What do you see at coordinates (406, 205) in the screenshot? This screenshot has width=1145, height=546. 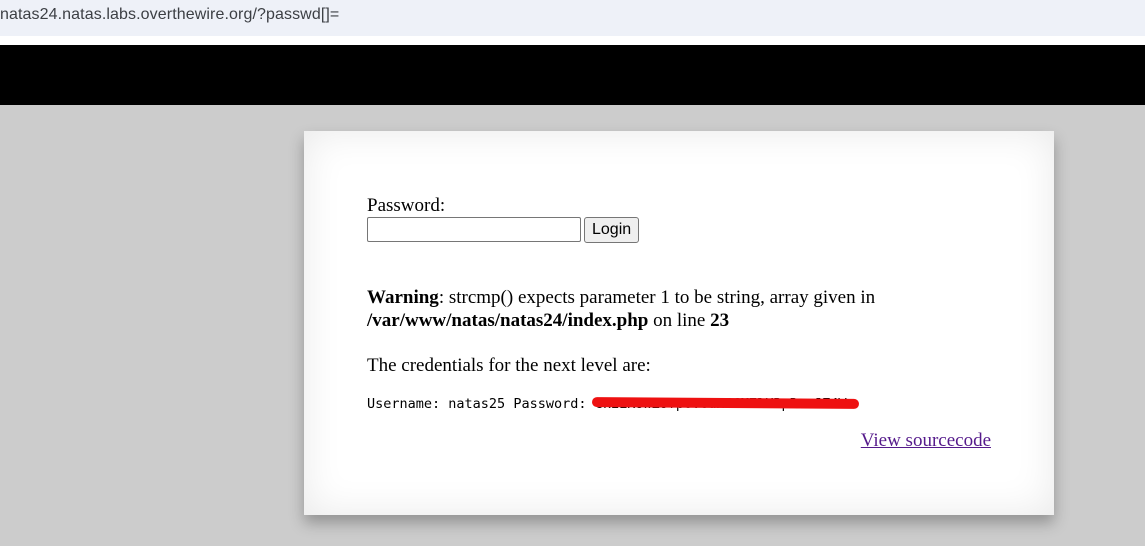 I see `password-label: Password:` at bounding box center [406, 205].